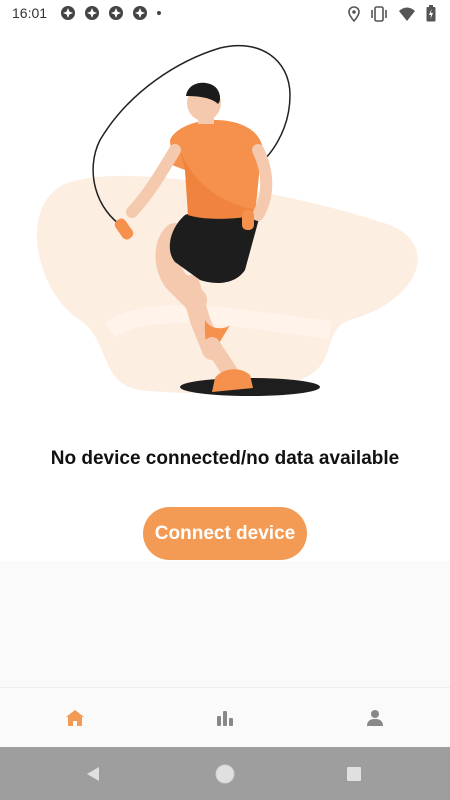  Describe the element at coordinates (30, 13) in the screenshot. I see `status-time: 16:01` at that location.